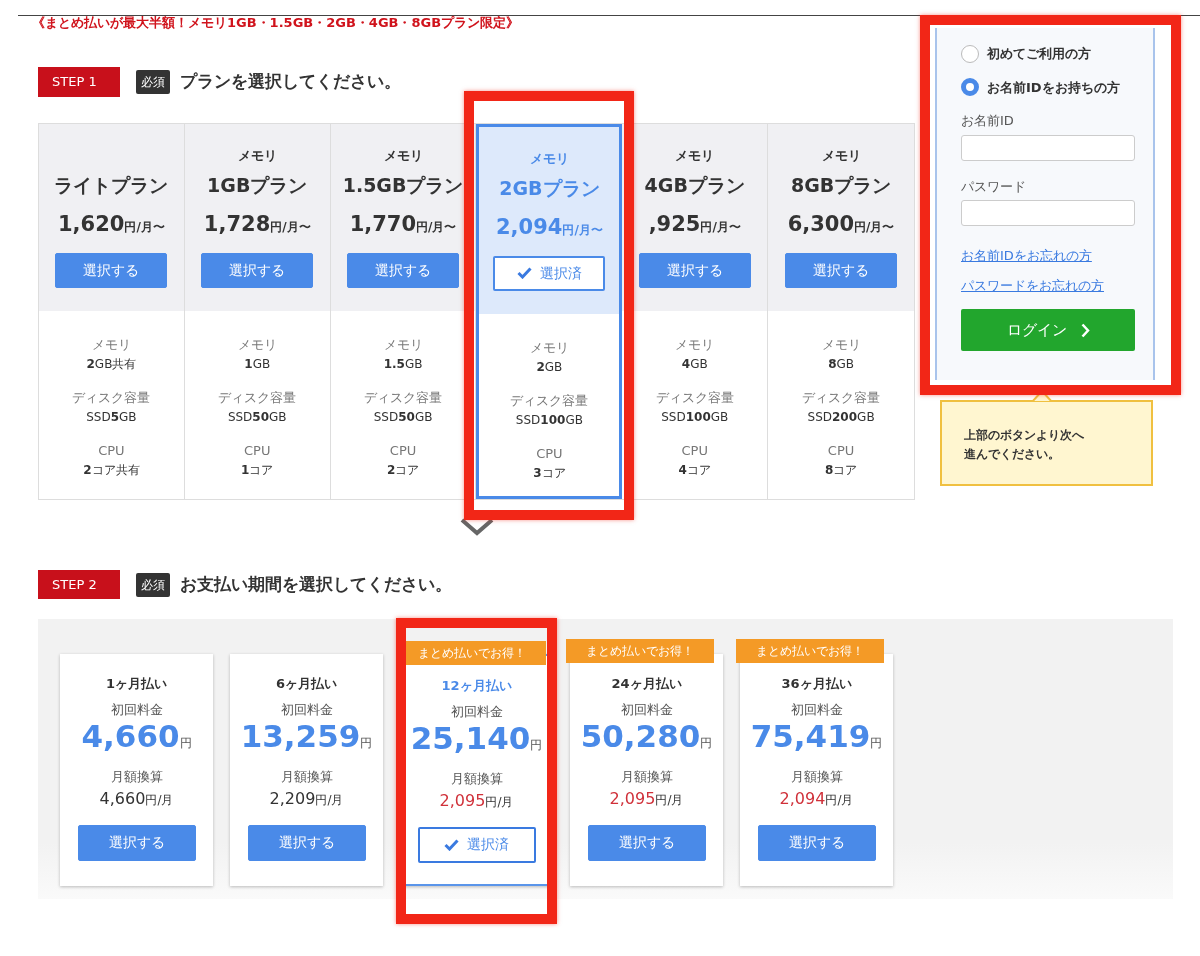 The width and height of the screenshot is (1200, 956). Describe the element at coordinates (1047, 285) in the screenshot. I see `forgot-link: パスワードをお忘れの方` at that location.